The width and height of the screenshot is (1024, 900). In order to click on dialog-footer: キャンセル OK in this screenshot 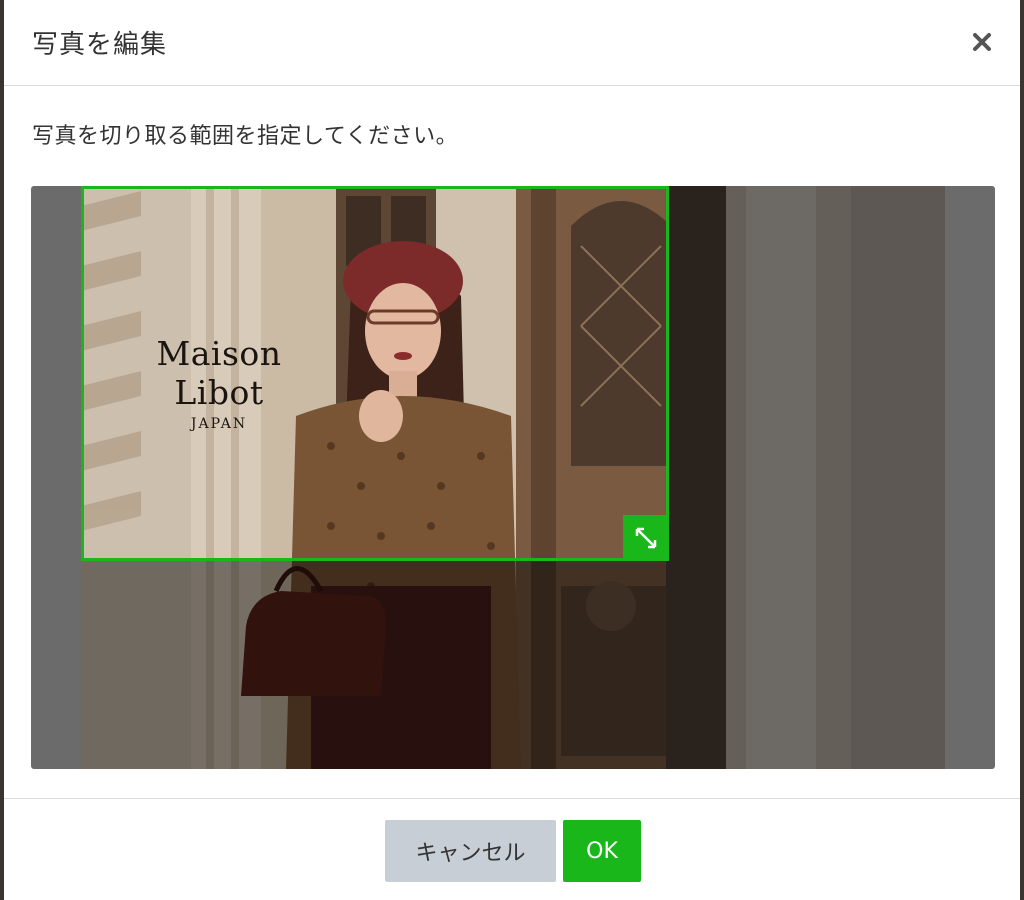, I will do `click(512, 849)`.